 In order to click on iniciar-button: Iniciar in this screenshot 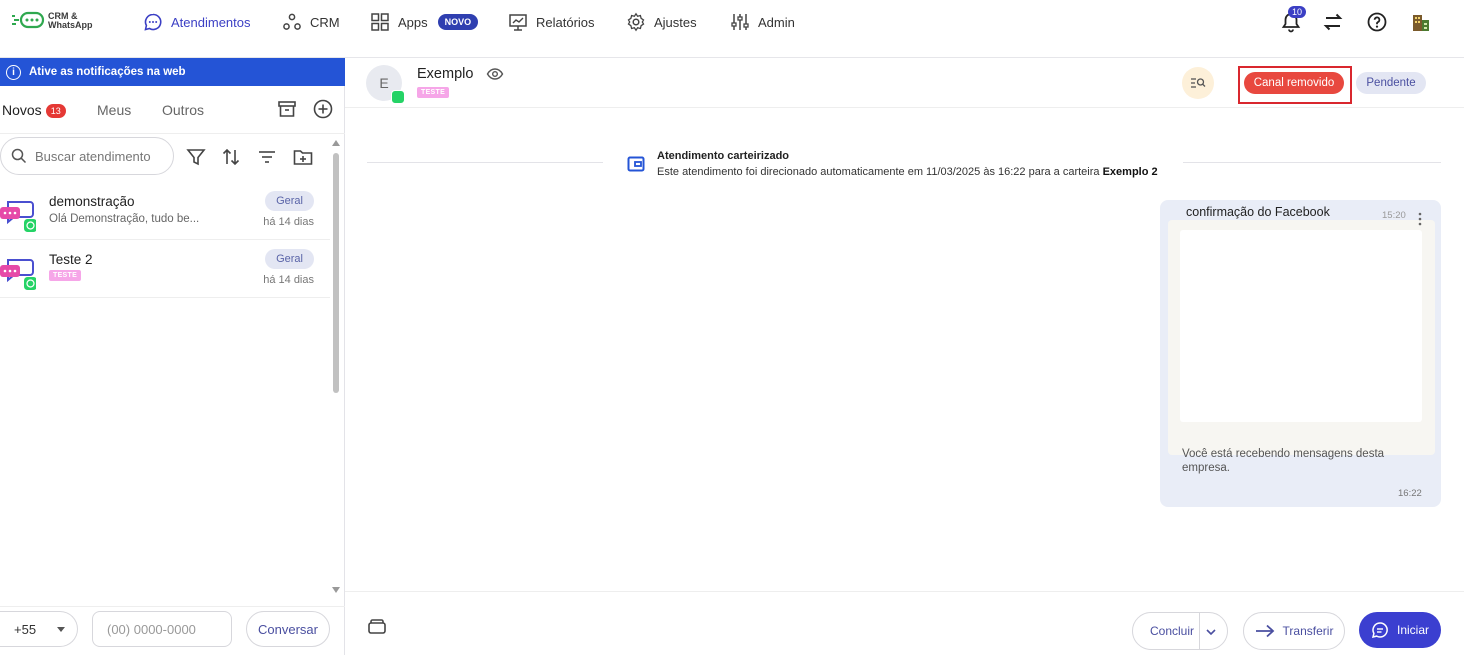, I will do `click(1400, 630)`.